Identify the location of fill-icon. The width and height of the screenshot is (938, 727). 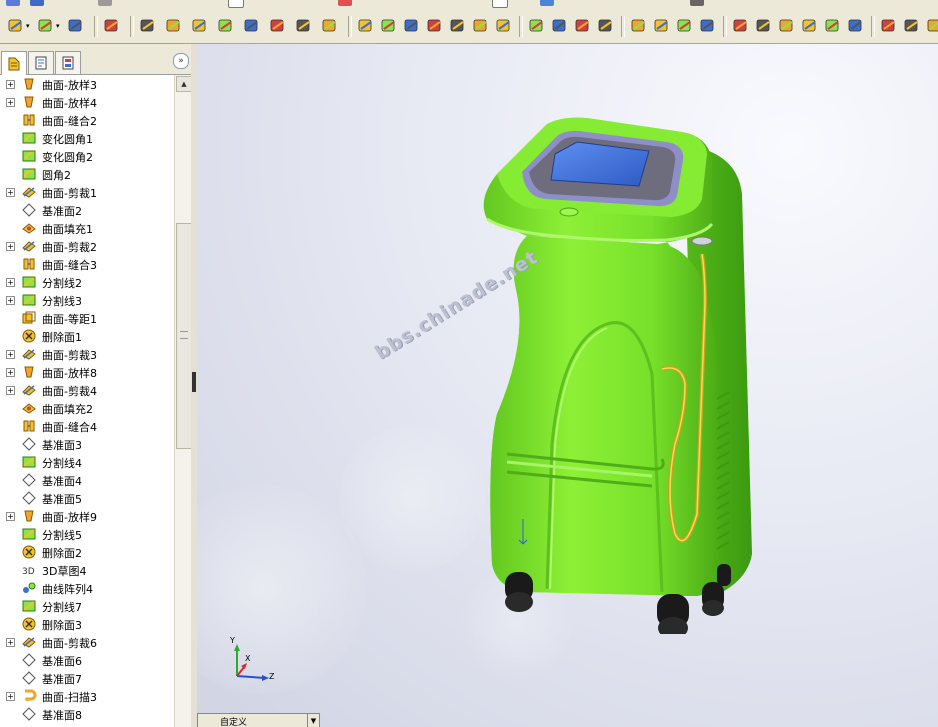
(481, 26).